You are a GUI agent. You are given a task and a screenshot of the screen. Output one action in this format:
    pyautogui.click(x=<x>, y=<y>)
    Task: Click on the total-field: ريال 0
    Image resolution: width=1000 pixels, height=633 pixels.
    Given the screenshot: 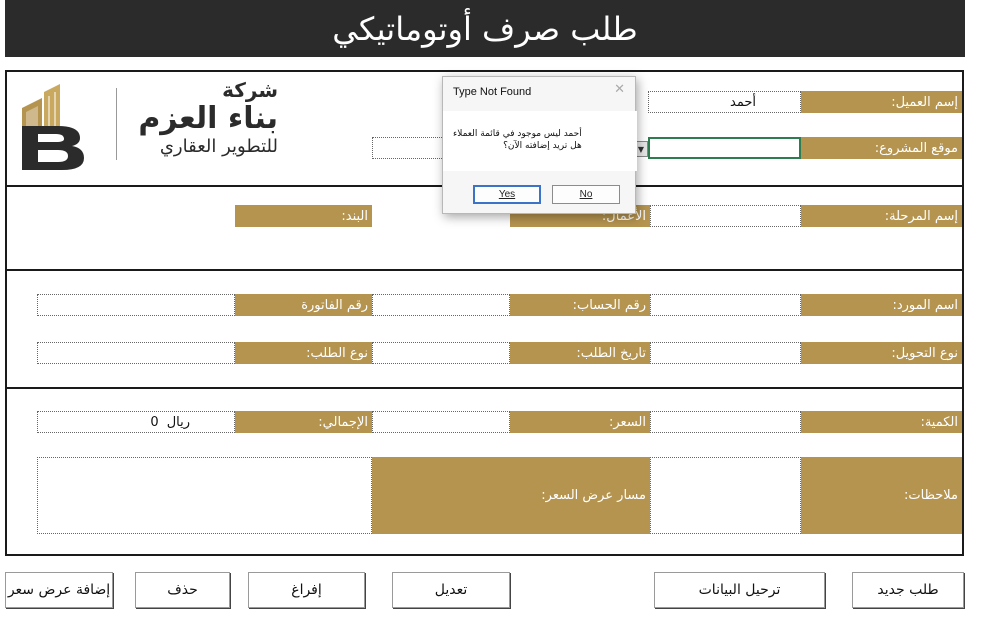 What is the action you would take?
    pyautogui.click(x=136, y=422)
    